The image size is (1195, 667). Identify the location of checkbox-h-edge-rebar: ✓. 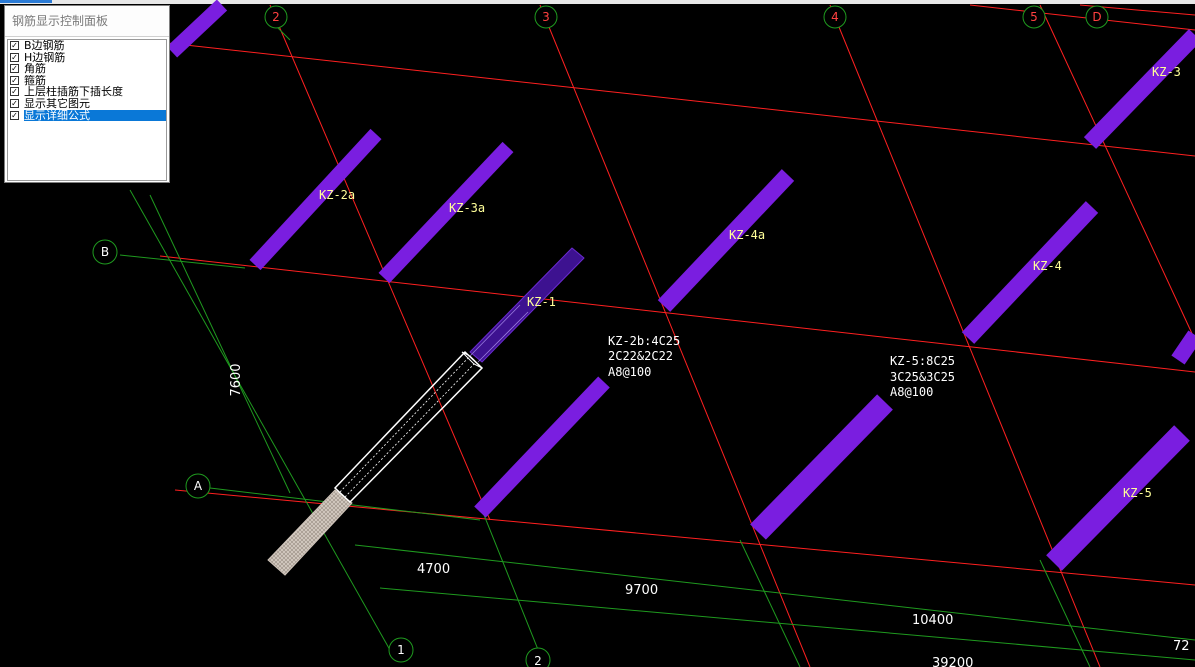
(14, 57).